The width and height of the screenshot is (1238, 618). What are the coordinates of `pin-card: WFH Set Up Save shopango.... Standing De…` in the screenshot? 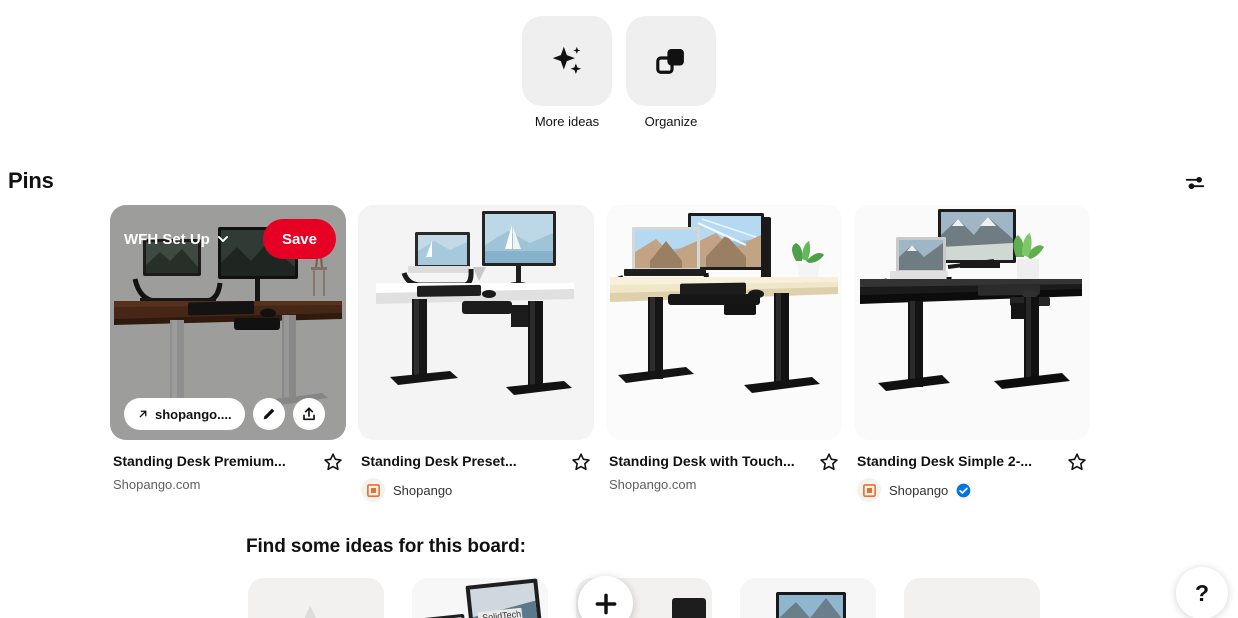 It's located at (228, 353).